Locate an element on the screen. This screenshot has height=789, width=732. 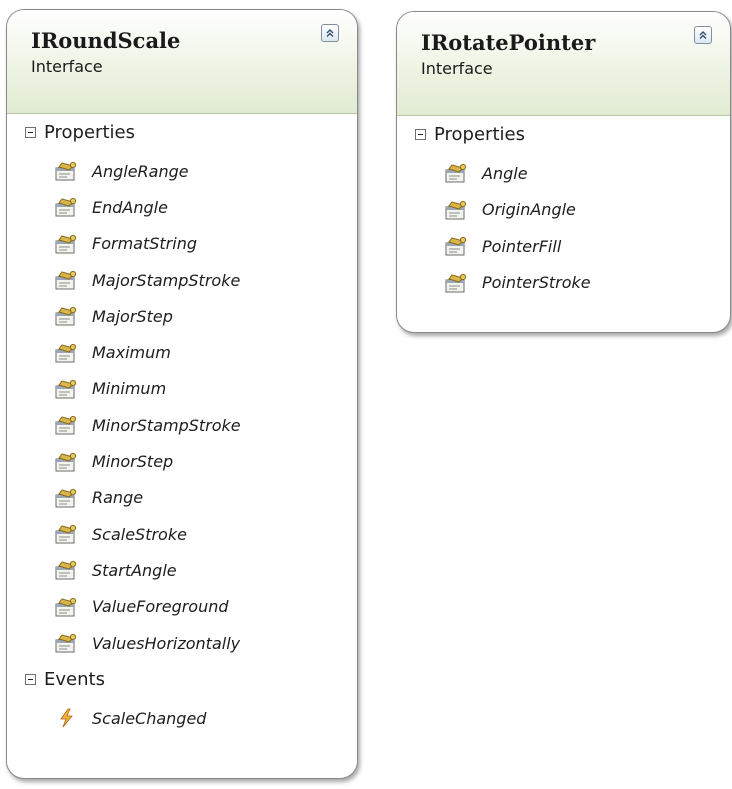
property-row: OriginAngle is located at coordinates (563, 210).